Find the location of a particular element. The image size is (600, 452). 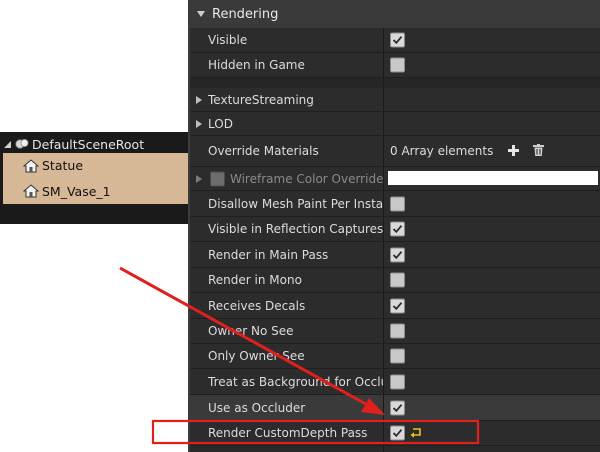

property-row-disallow-mesh-paint: Disallow Mesh Paint Per Instance is located at coordinates (395, 204).